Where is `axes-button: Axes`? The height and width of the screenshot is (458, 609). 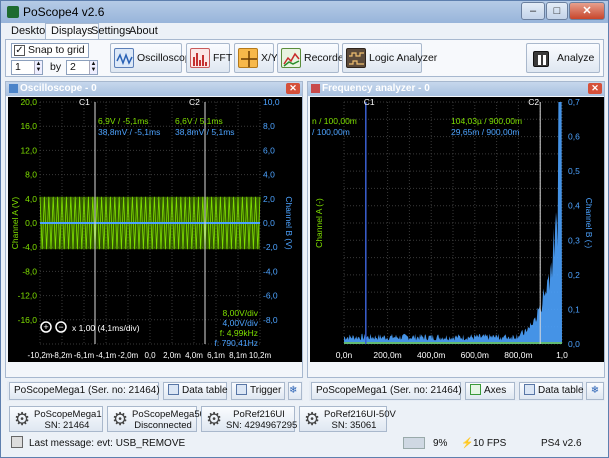 axes-button: Axes is located at coordinates (490, 391).